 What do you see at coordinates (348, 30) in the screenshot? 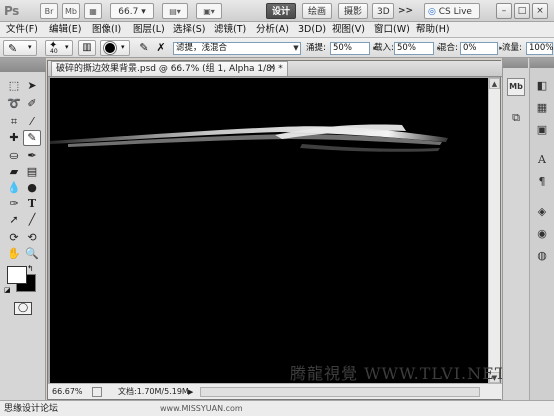
I see `menu-view: 视图(V)` at bounding box center [348, 30].